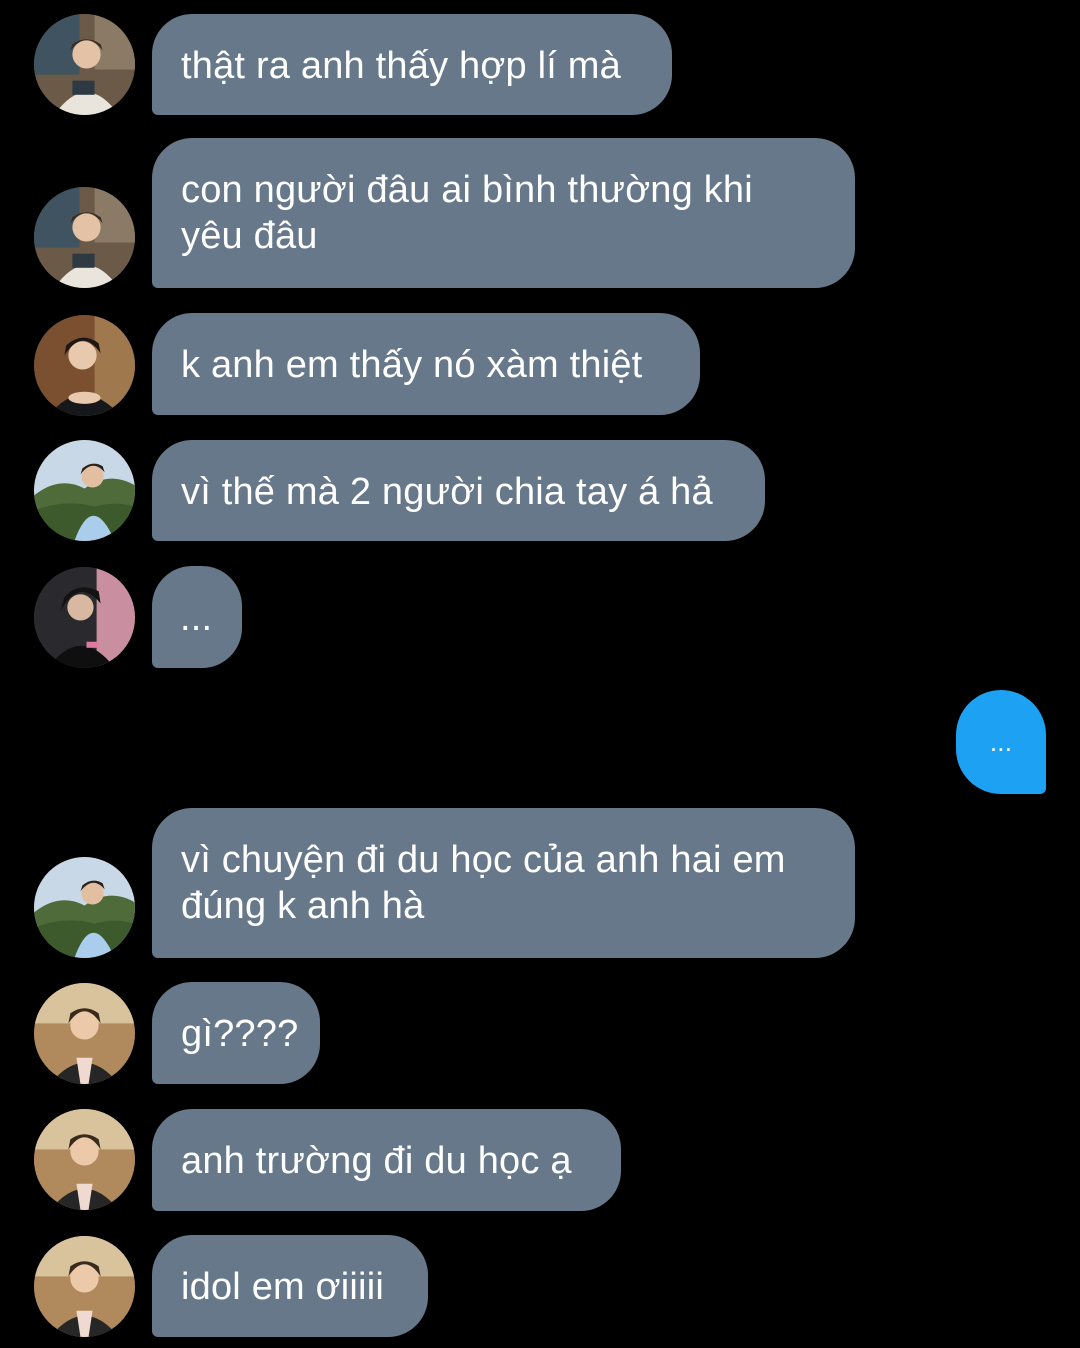 The image size is (1080, 1348). I want to click on message-bubble: gì????, so click(236, 1033).